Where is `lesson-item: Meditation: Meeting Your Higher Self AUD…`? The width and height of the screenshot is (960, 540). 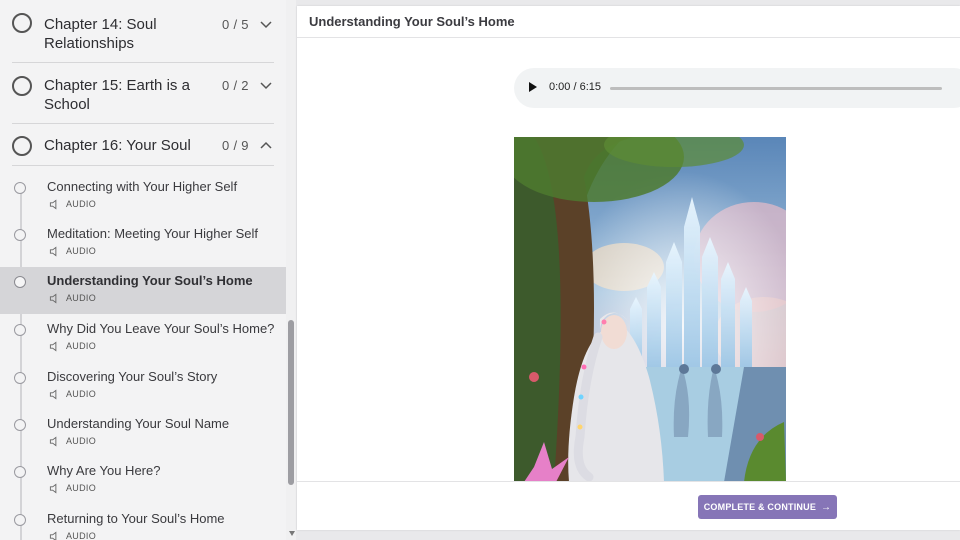
lesson-item: Meditation: Meeting Your Higher Self AUD… is located at coordinates (143, 243).